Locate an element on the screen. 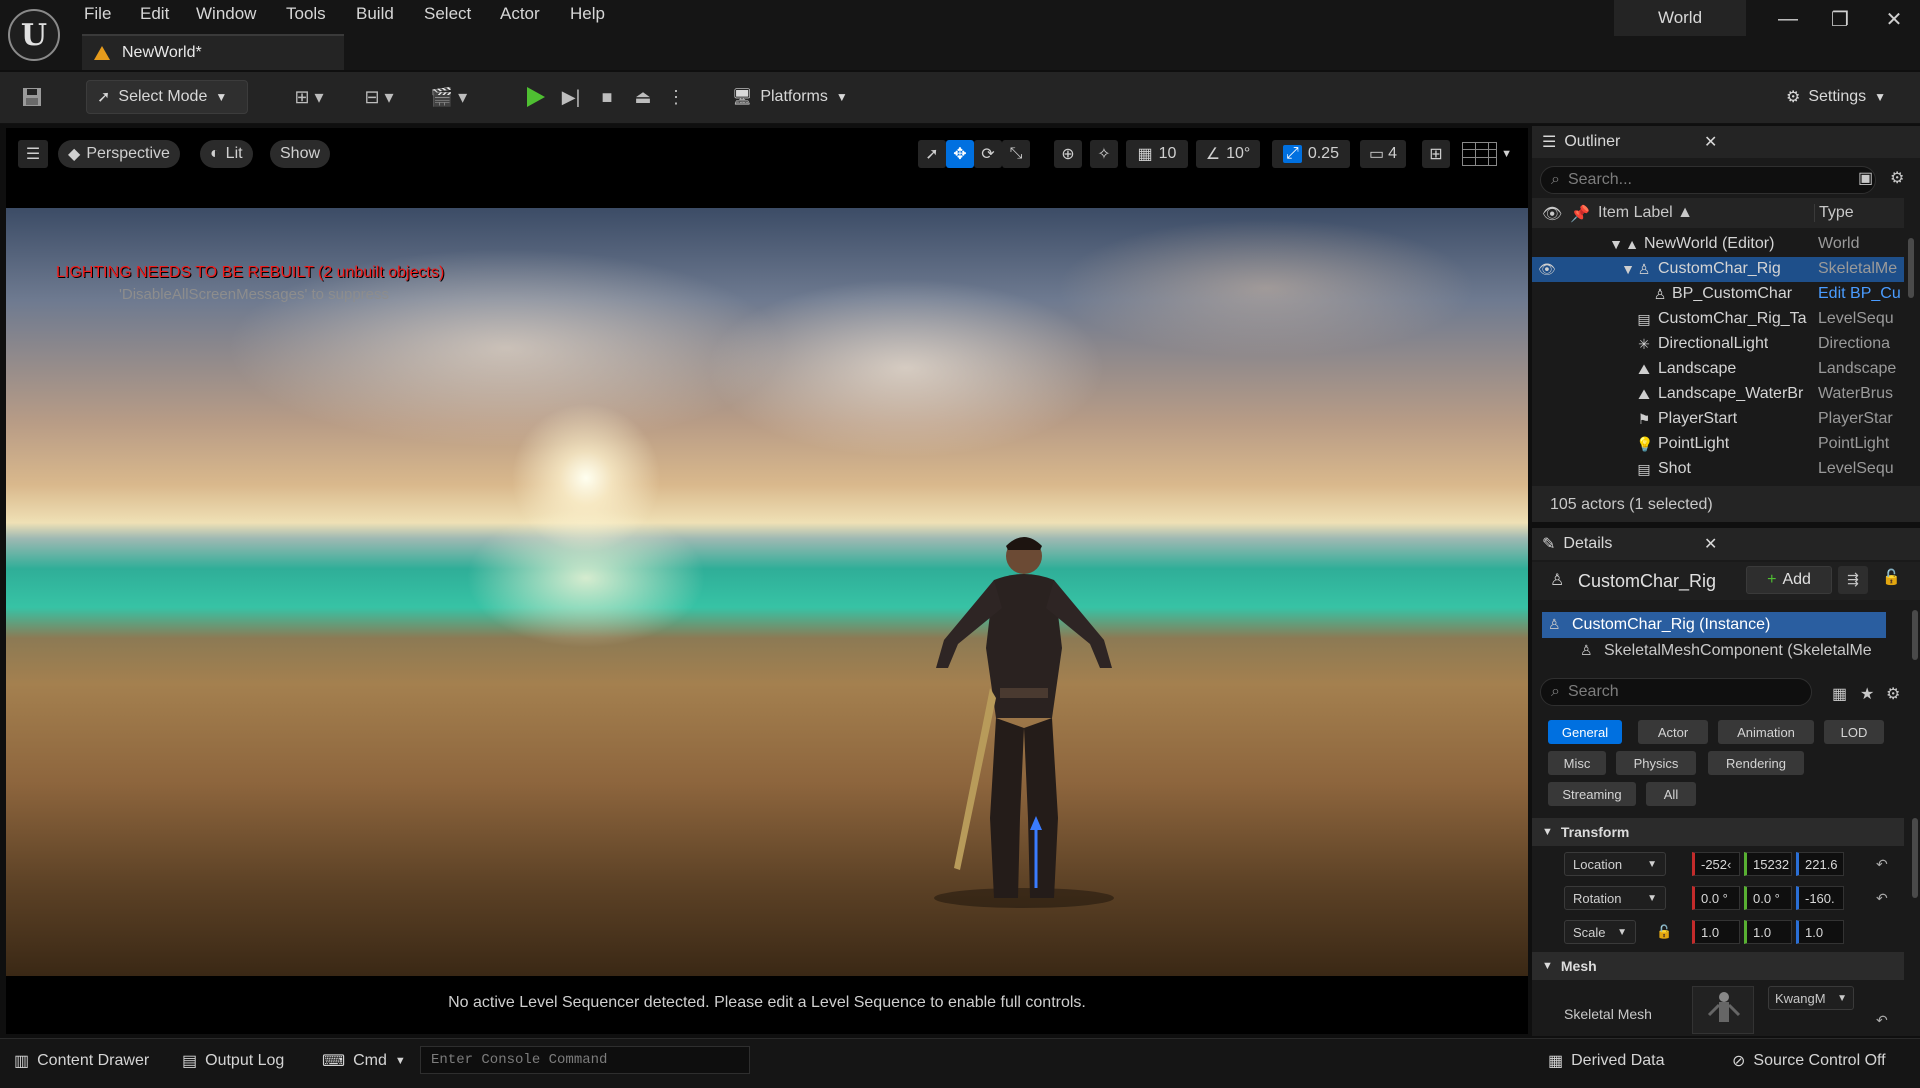 This screenshot has height=1088, width=1920. settings-dropdown: ⚙ Settings ▼ is located at coordinates (1841, 97).